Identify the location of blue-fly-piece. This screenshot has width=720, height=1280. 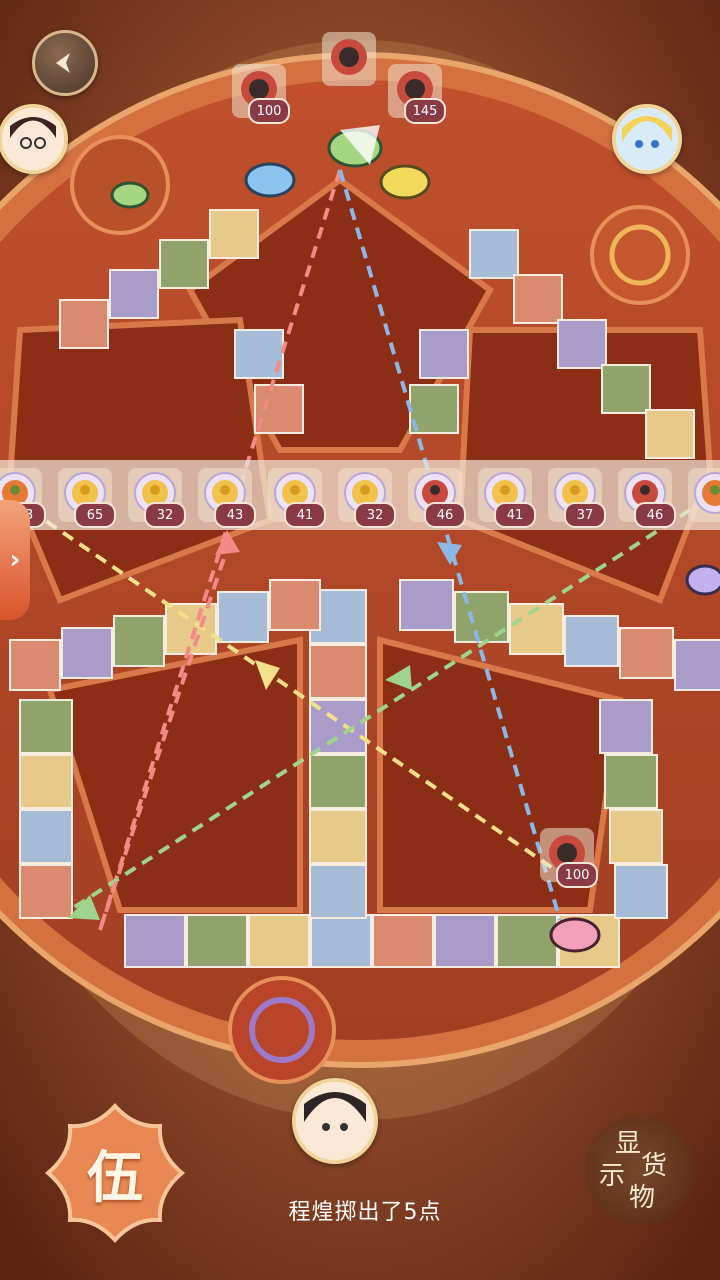
(270, 180).